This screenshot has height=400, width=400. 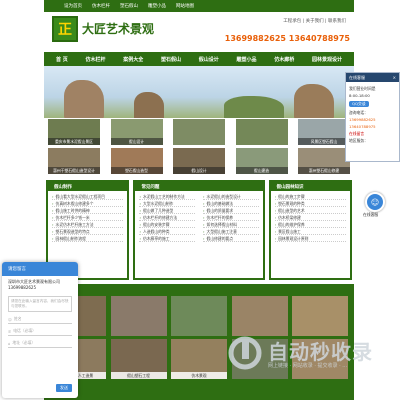 What do you see at coordinates (88, 231) in the screenshot?
I see `panel-link: 塑石景观造型的特点` at bounding box center [88, 231].